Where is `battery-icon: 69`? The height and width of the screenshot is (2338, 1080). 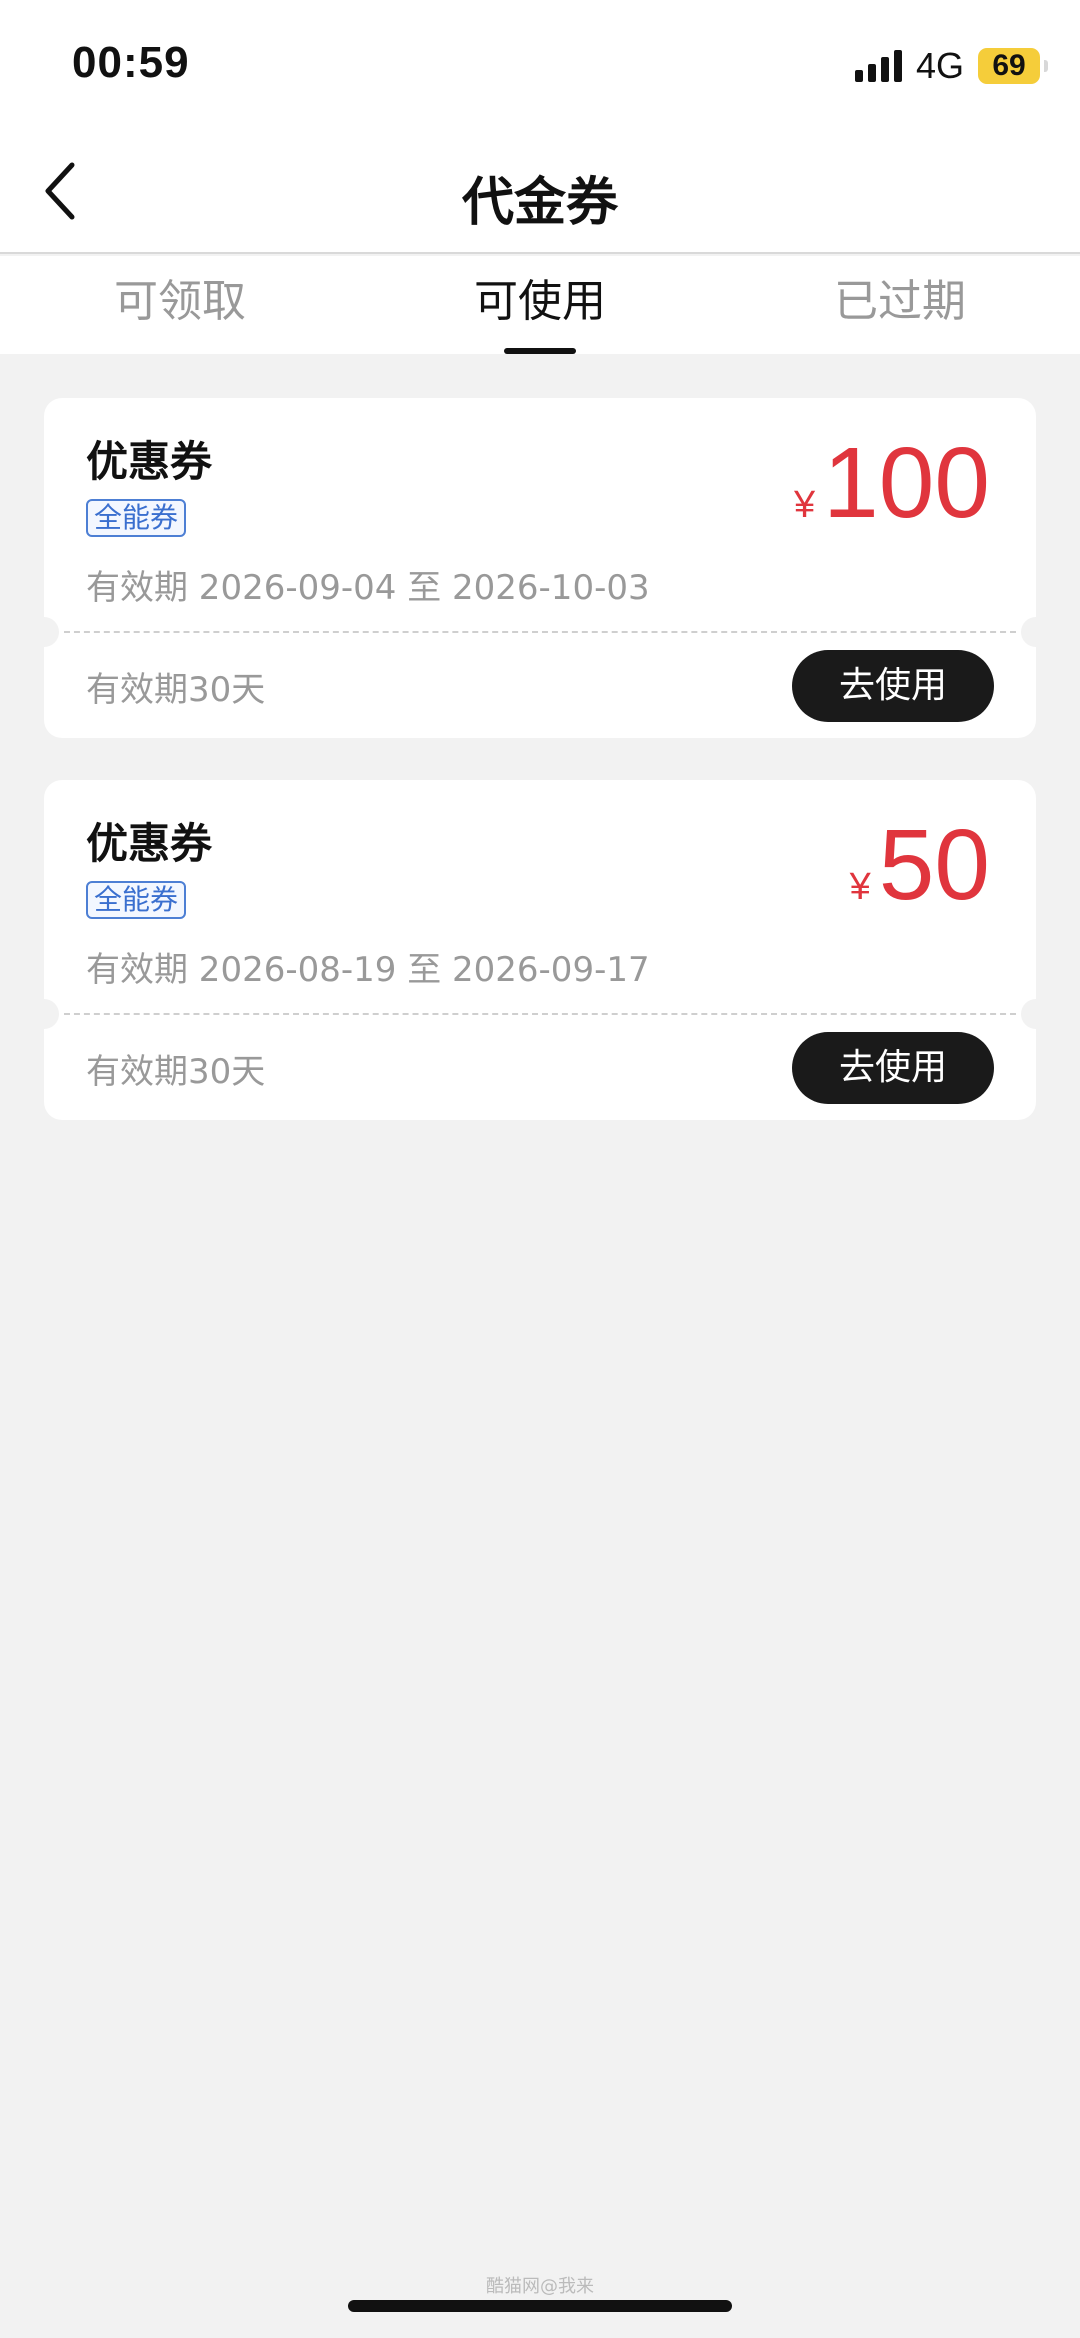
battery-icon: 69 is located at coordinates (1013, 66).